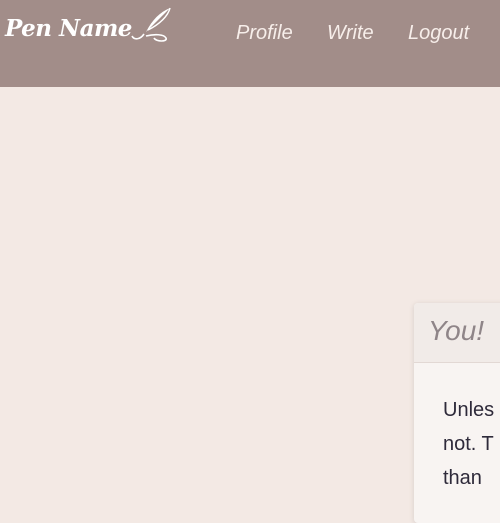  I want to click on card-header: You!, so click(457, 333).